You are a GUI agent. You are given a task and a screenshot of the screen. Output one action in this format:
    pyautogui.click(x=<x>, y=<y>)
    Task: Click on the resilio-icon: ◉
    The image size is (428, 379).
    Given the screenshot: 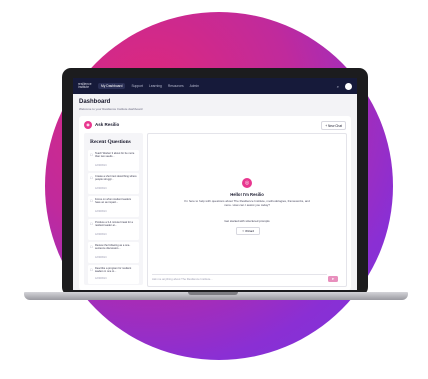 What is the action you would take?
    pyautogui.click(x=88, y=125)
    